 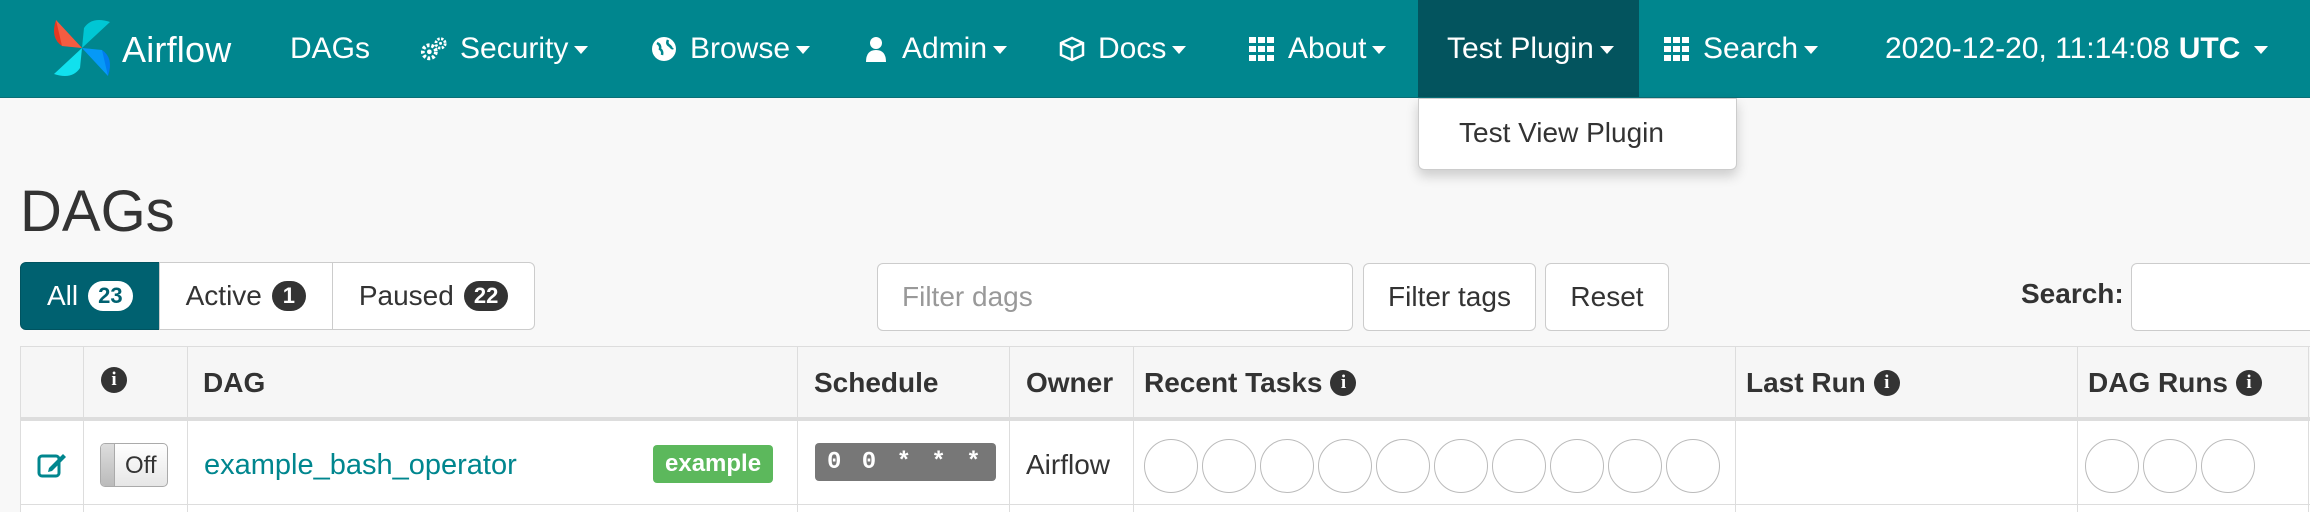 I want to click on dag-id-text: example_bash_operator, so click(x=360, y=464).